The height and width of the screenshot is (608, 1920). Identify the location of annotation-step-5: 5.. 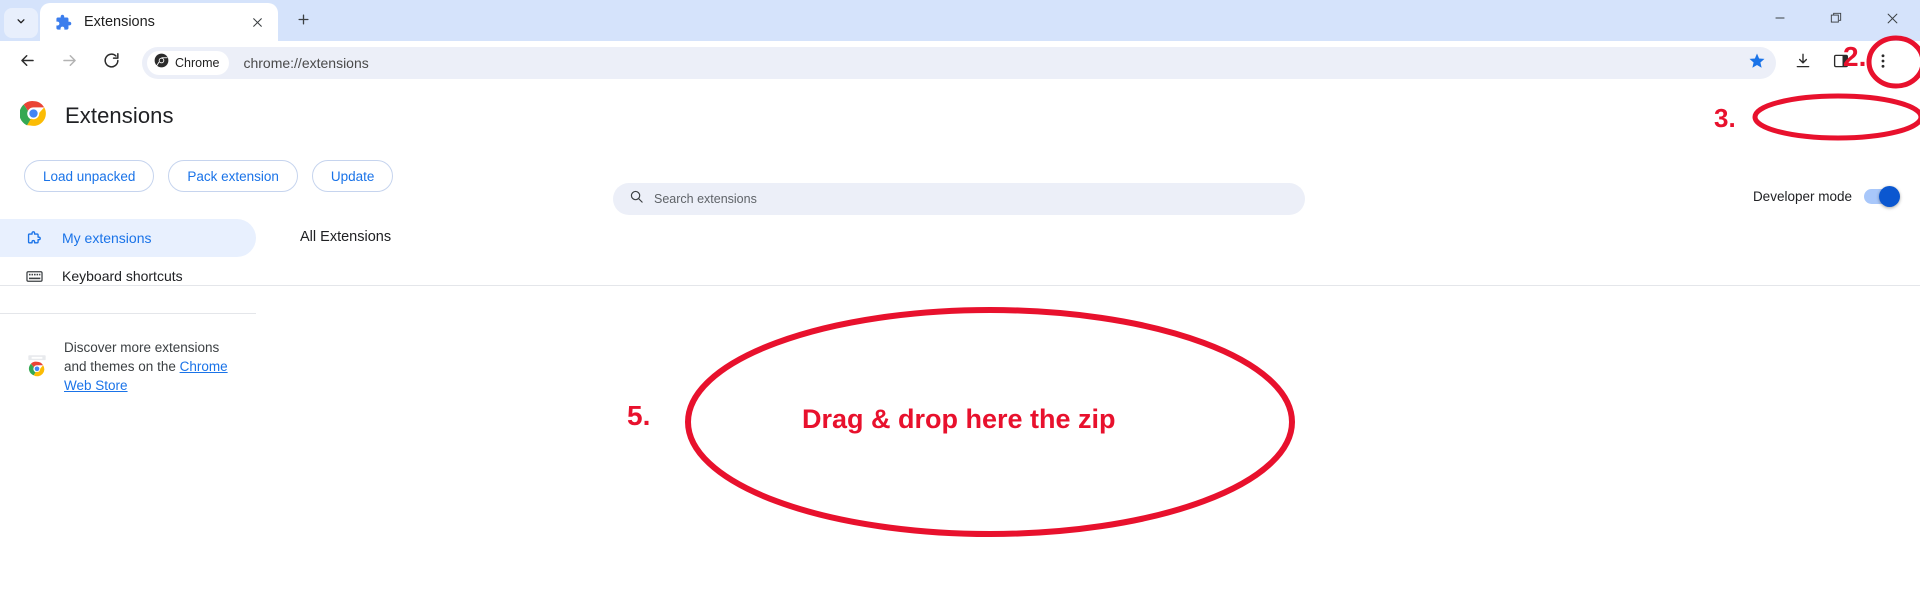
(639, 415).